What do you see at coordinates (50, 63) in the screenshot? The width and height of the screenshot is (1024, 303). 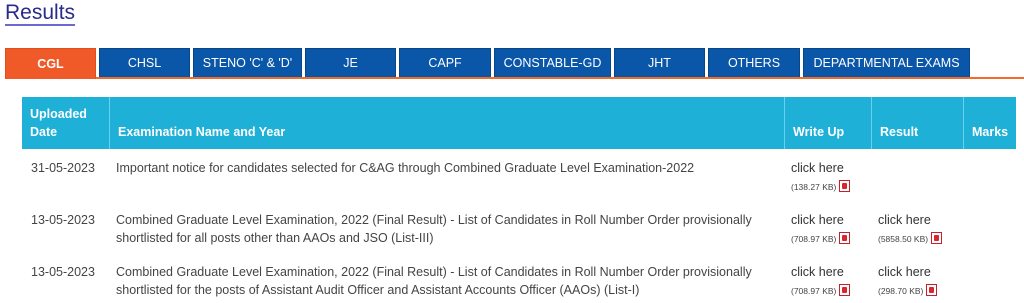 I see `tab-cgl: CGL` at bounding box center [50, 63].